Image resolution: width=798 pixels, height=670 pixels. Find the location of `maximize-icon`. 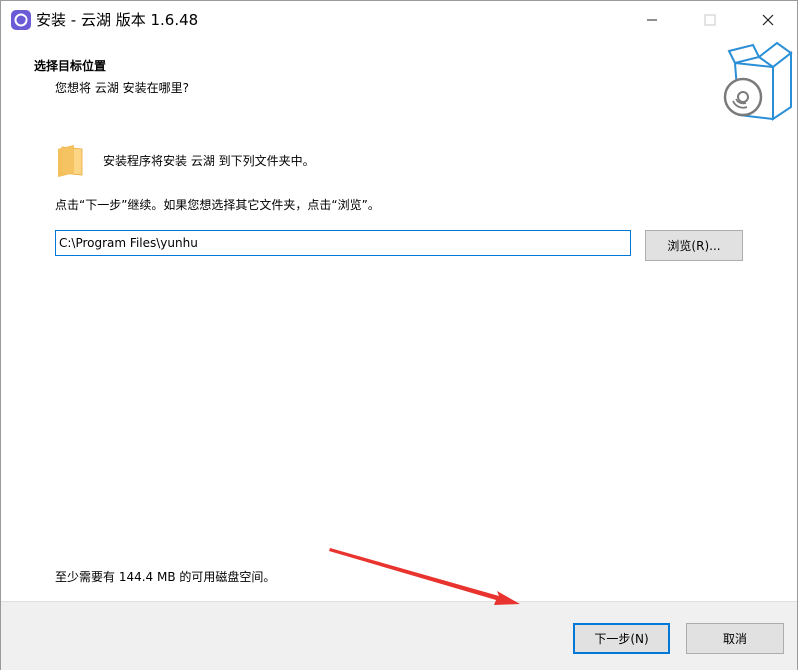

maximize-icon is located at coordinates (710, 20).